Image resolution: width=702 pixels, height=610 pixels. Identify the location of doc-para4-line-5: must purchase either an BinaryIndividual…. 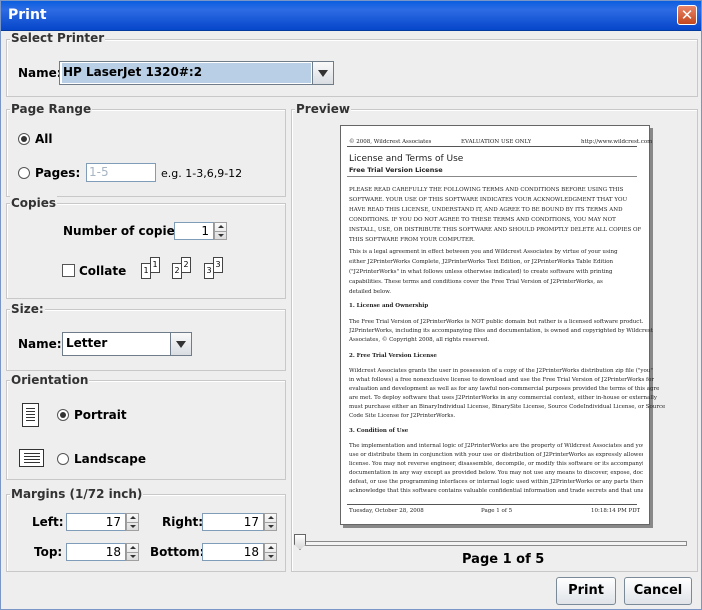
(507, 407).